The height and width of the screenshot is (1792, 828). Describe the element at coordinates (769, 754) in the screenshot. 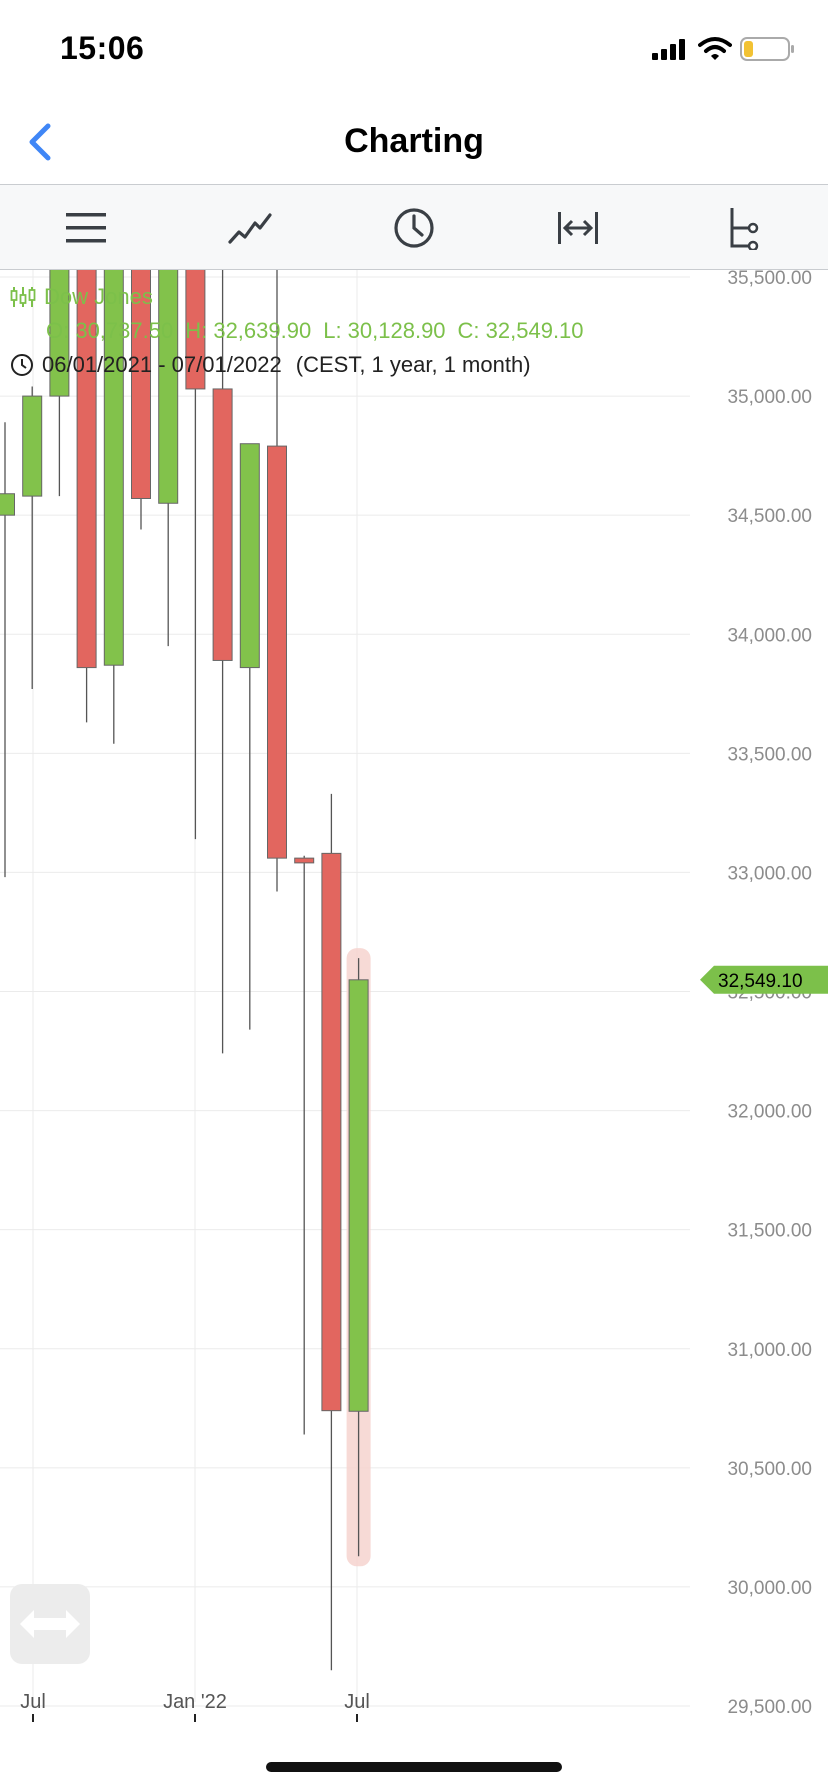

I see `y-tick-label: 33,500.00` at that location.